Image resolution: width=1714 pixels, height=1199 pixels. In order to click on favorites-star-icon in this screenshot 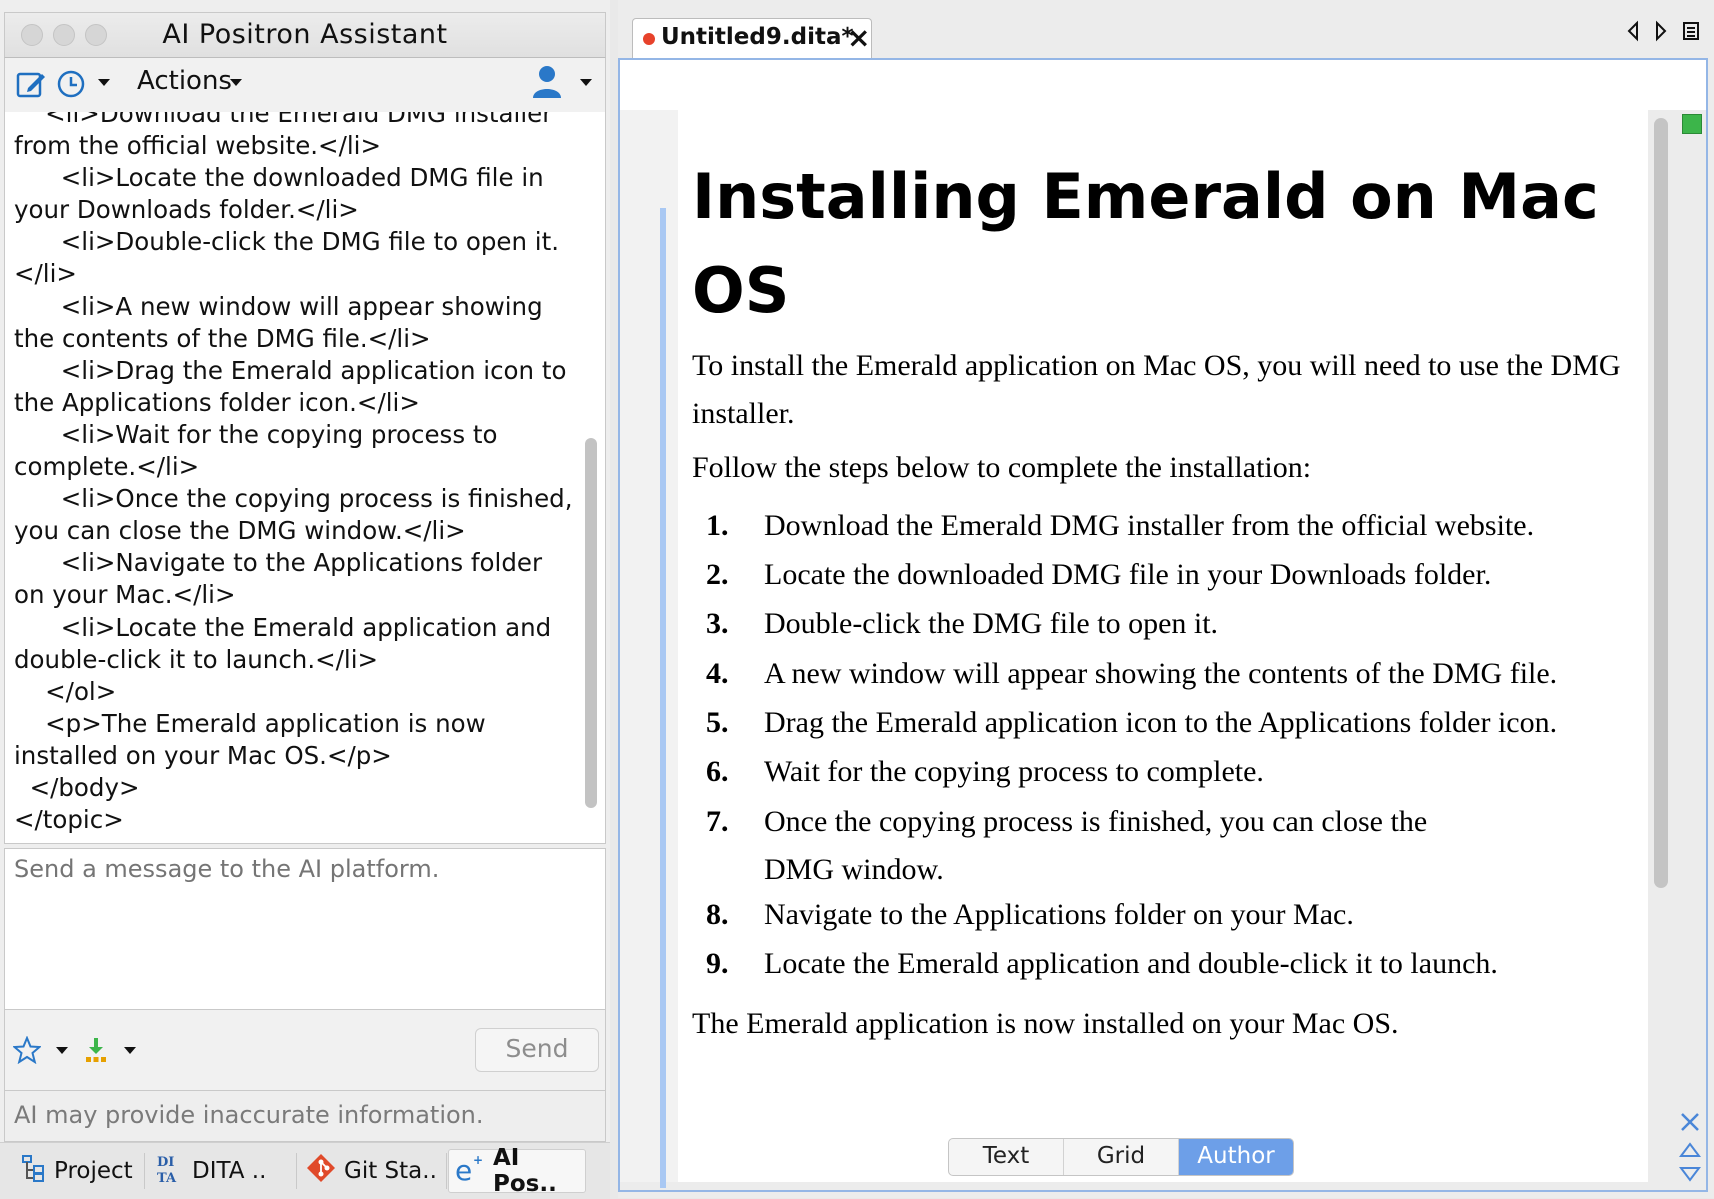, I will do `click(27, 1051)`.